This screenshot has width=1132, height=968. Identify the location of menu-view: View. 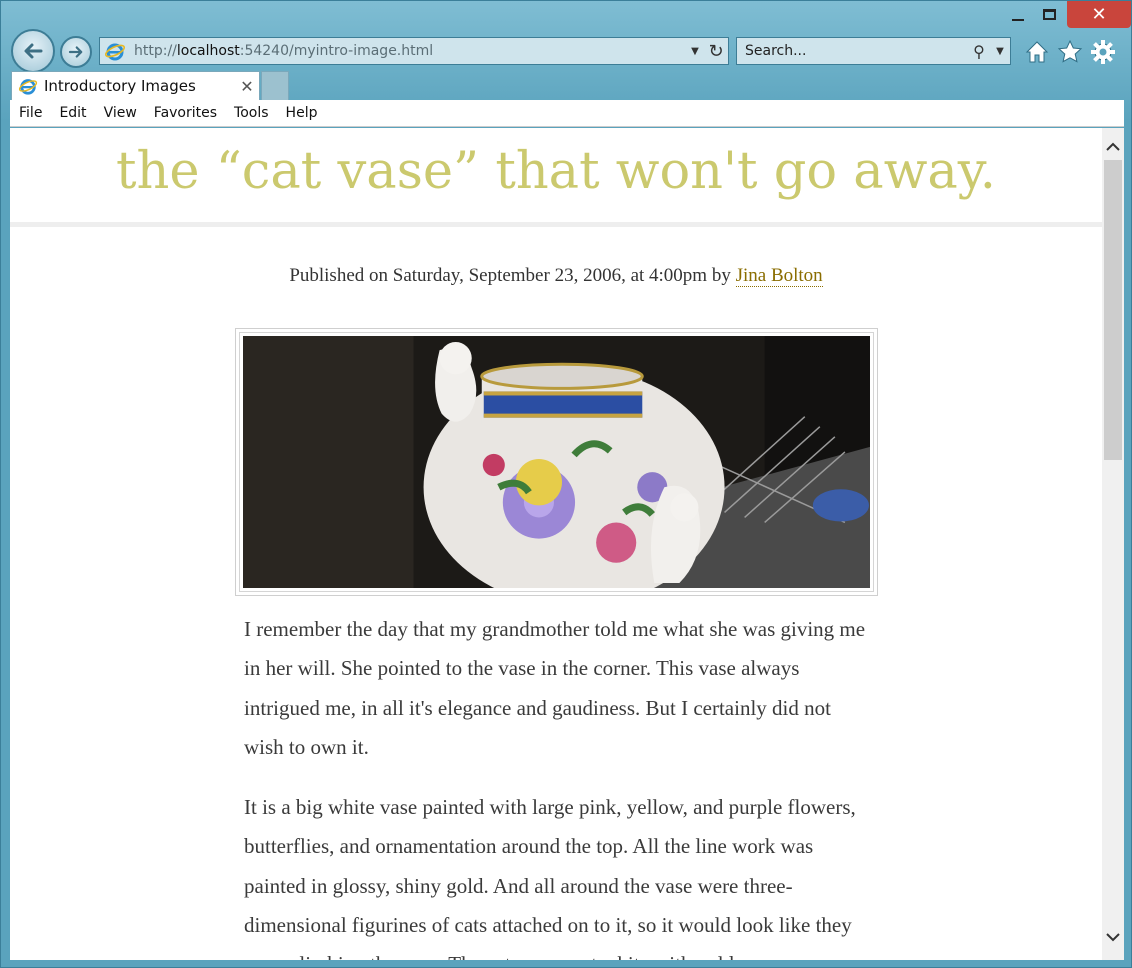
(120, 113).